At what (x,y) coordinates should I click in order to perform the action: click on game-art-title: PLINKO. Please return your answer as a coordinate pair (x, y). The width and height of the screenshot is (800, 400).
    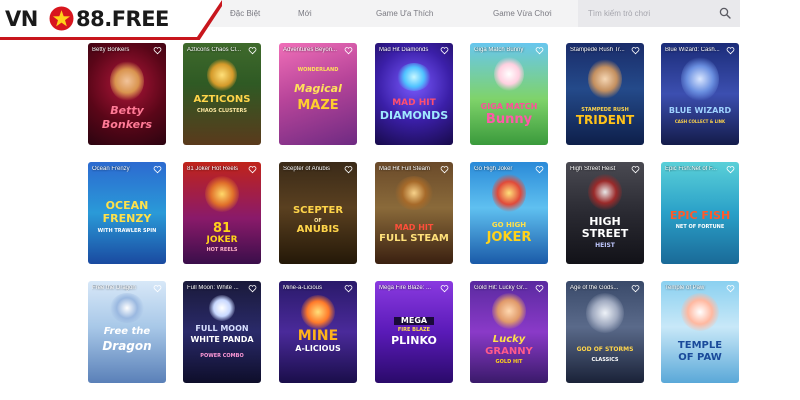
    Looking at the image, I should click on (414, 340).